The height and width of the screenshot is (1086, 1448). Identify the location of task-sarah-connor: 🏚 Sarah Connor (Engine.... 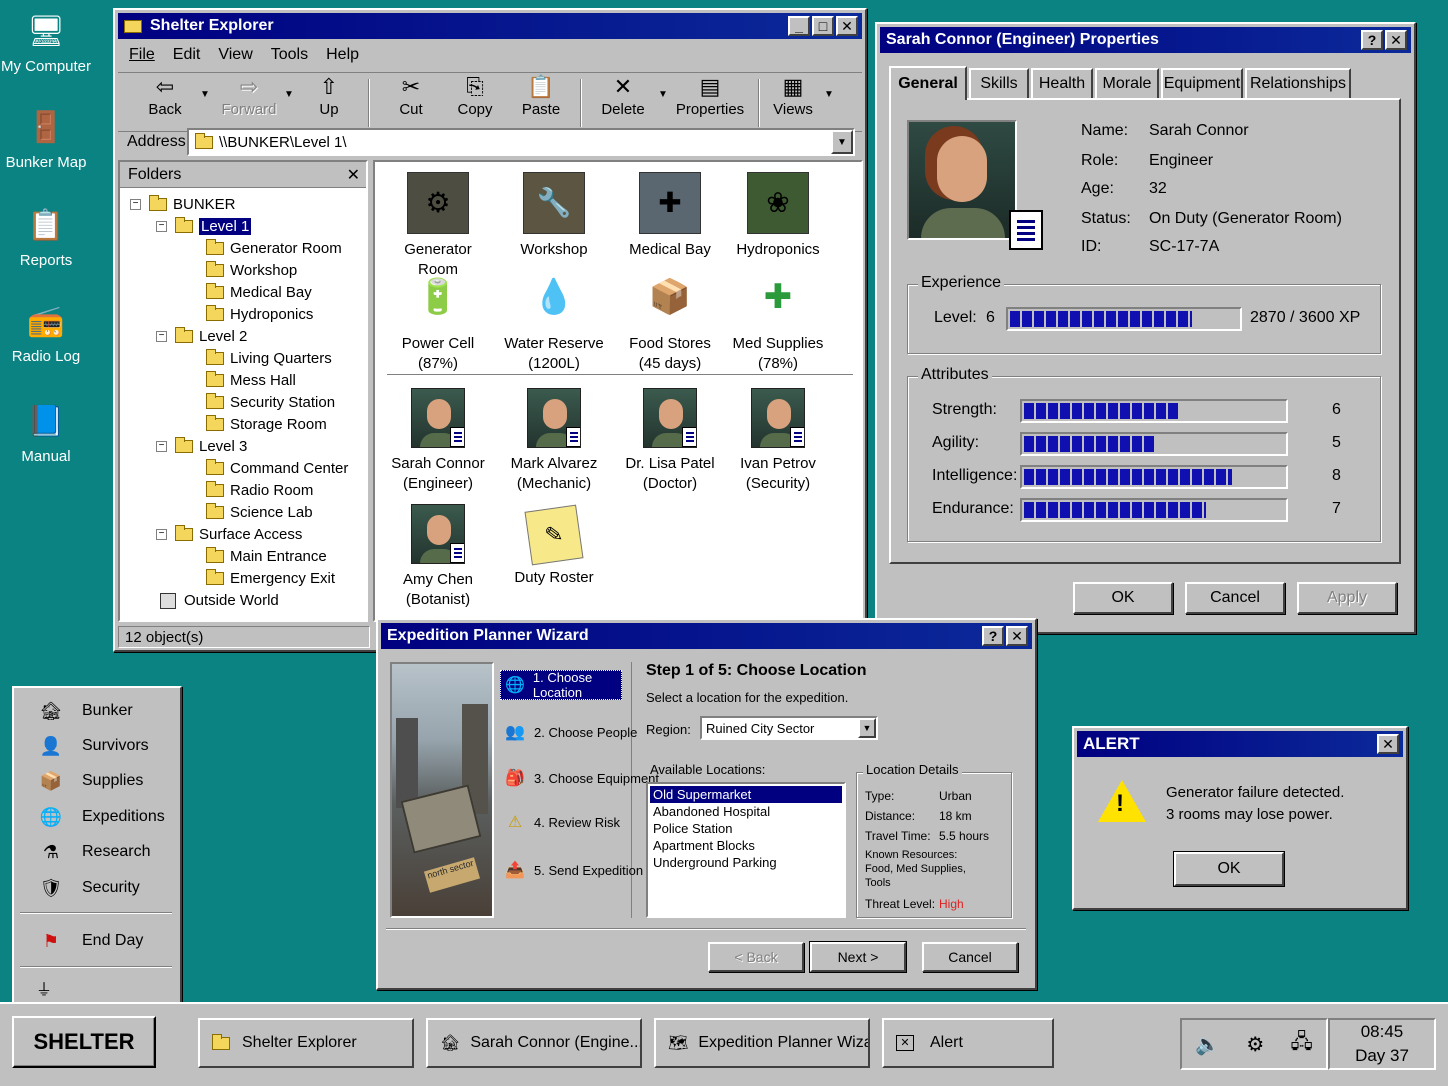
(534, 1043).